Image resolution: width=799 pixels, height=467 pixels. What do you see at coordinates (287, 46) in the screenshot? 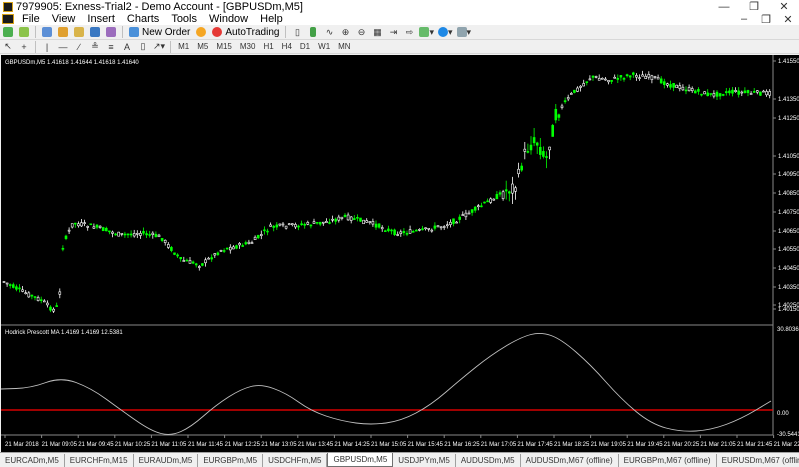
I see `timeframe-h4: H4` at bounding box center [287, 46].